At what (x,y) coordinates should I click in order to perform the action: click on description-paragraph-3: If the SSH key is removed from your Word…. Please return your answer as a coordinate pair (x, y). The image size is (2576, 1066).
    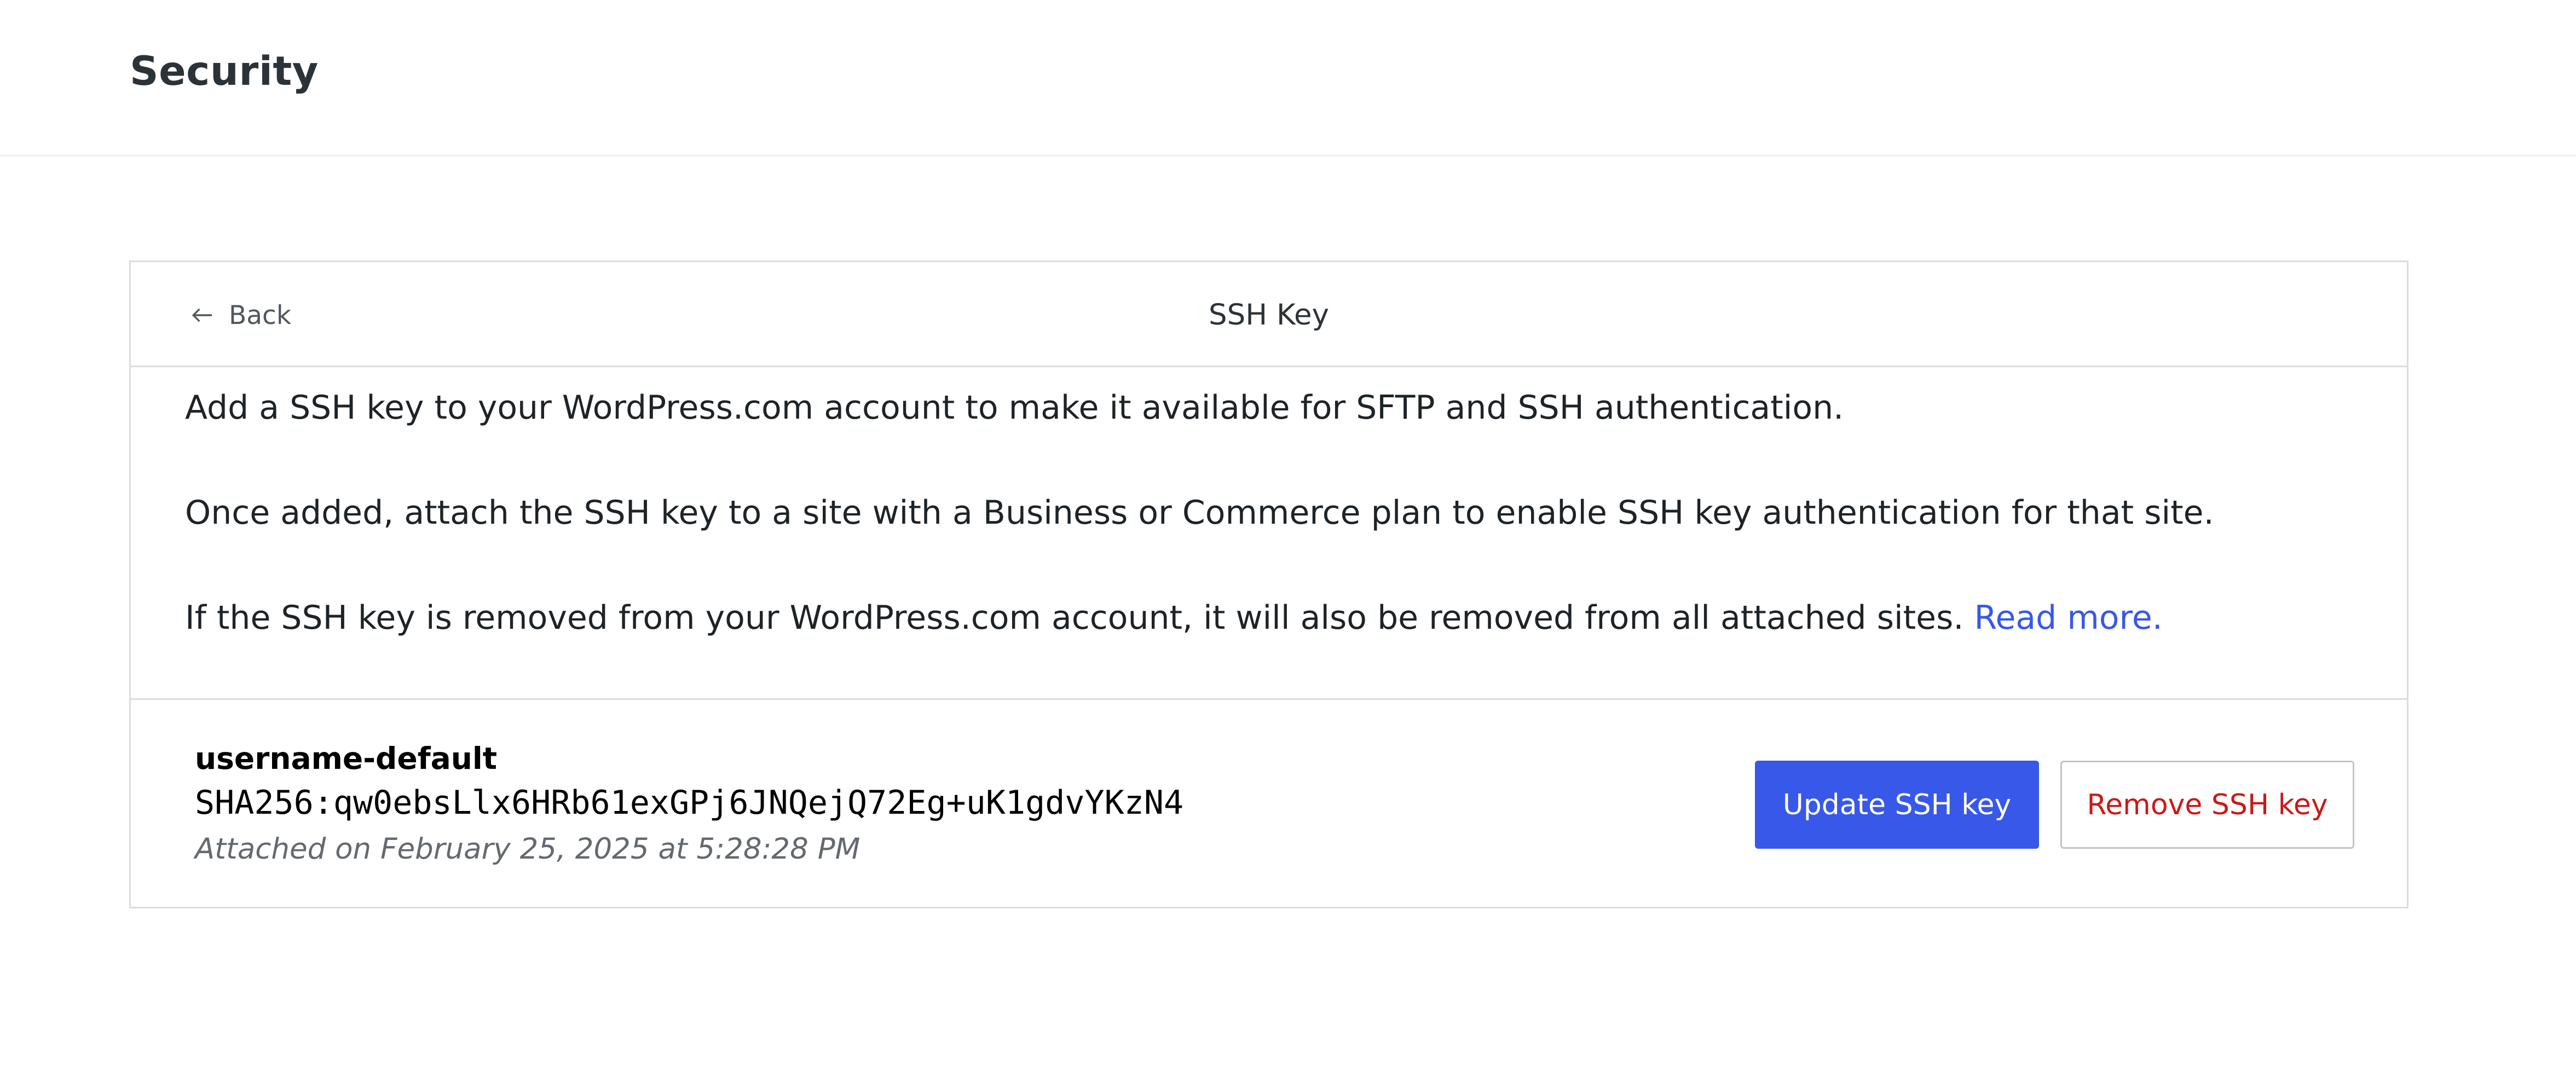
    Looking at the image, I should click on (1174, 618).